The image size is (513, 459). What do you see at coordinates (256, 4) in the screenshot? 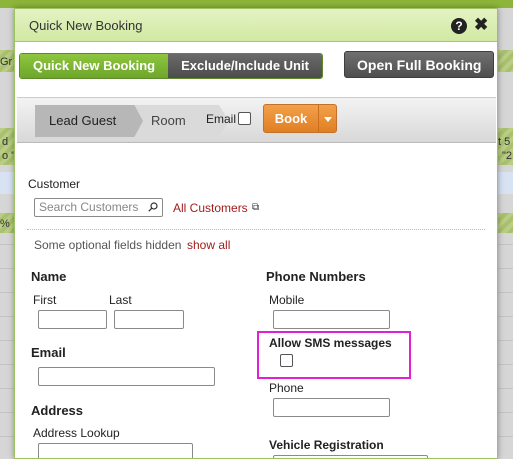
I see `background-top-bar` at bounding box center [256, 4].